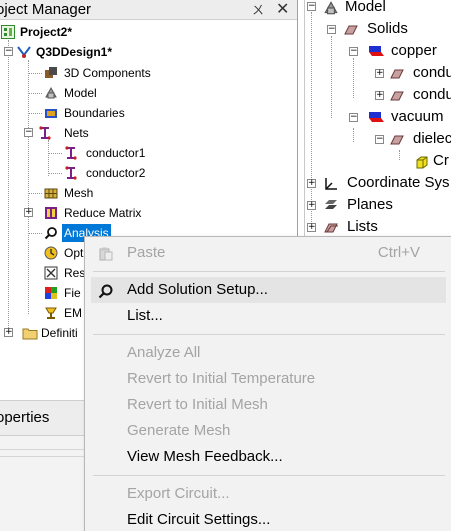  I want to click on analysis-setup-icon, so click(106, 290).